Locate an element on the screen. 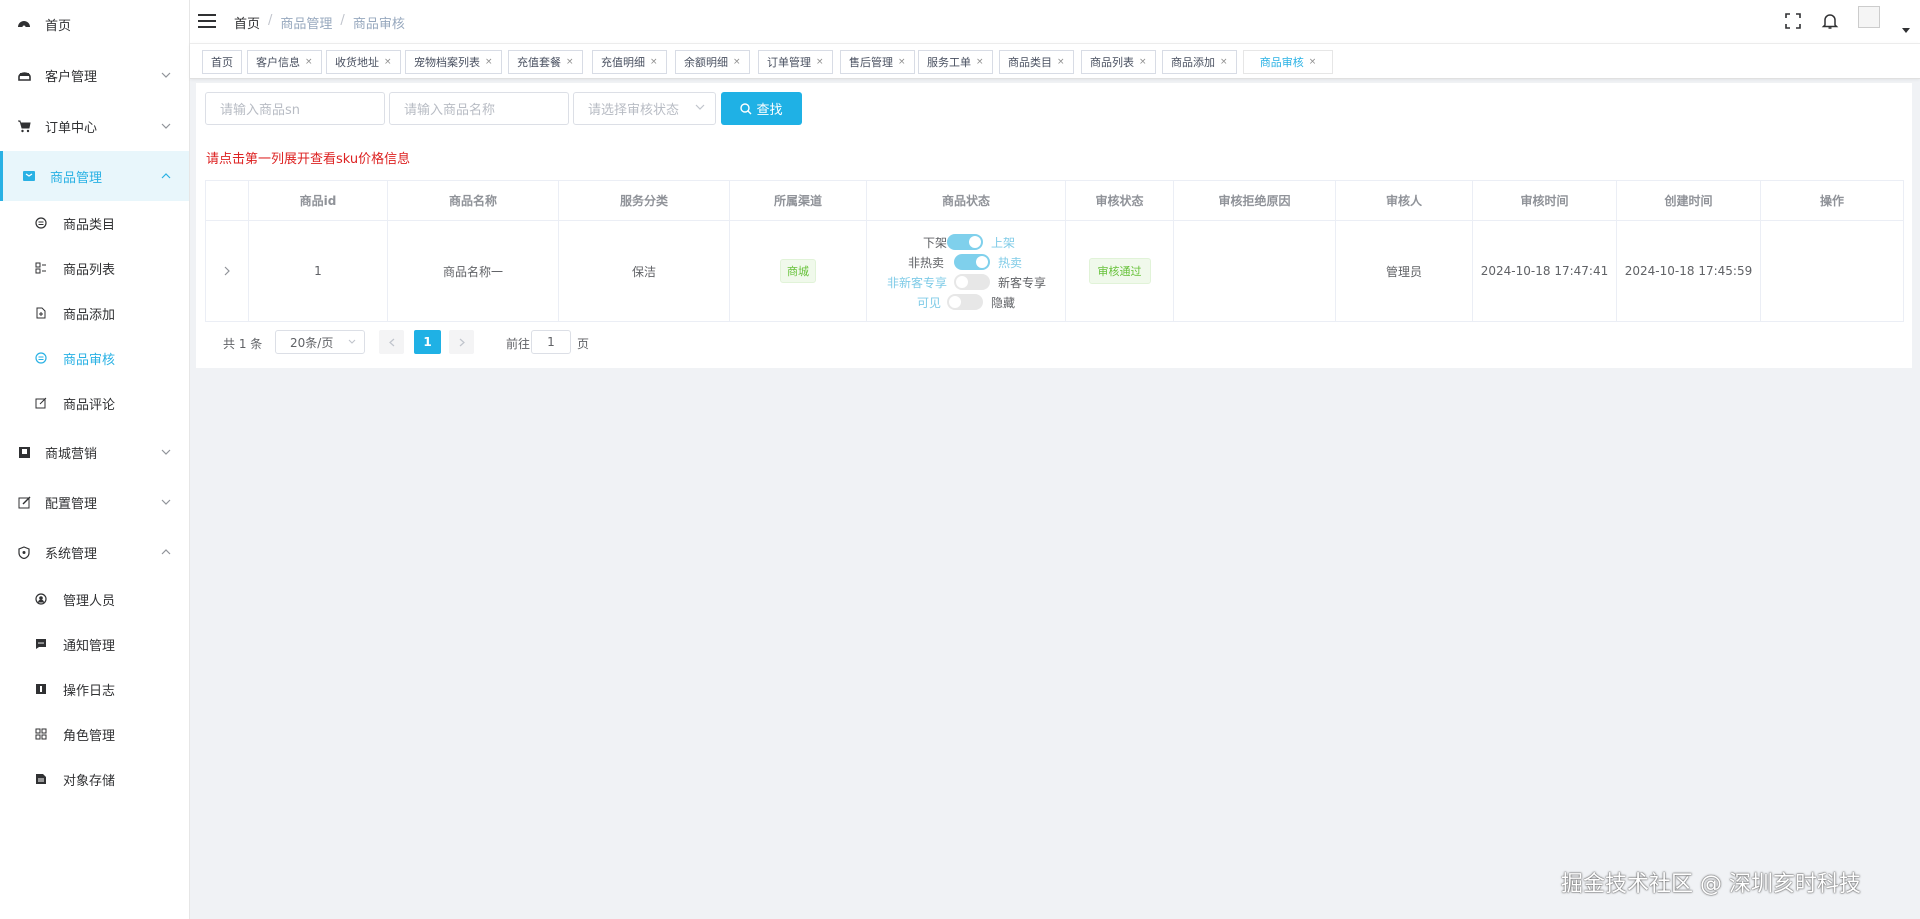 Image resolution: width=1920 pixels, height=919 pixels. shield-icon is located at coordinates (24, 552).